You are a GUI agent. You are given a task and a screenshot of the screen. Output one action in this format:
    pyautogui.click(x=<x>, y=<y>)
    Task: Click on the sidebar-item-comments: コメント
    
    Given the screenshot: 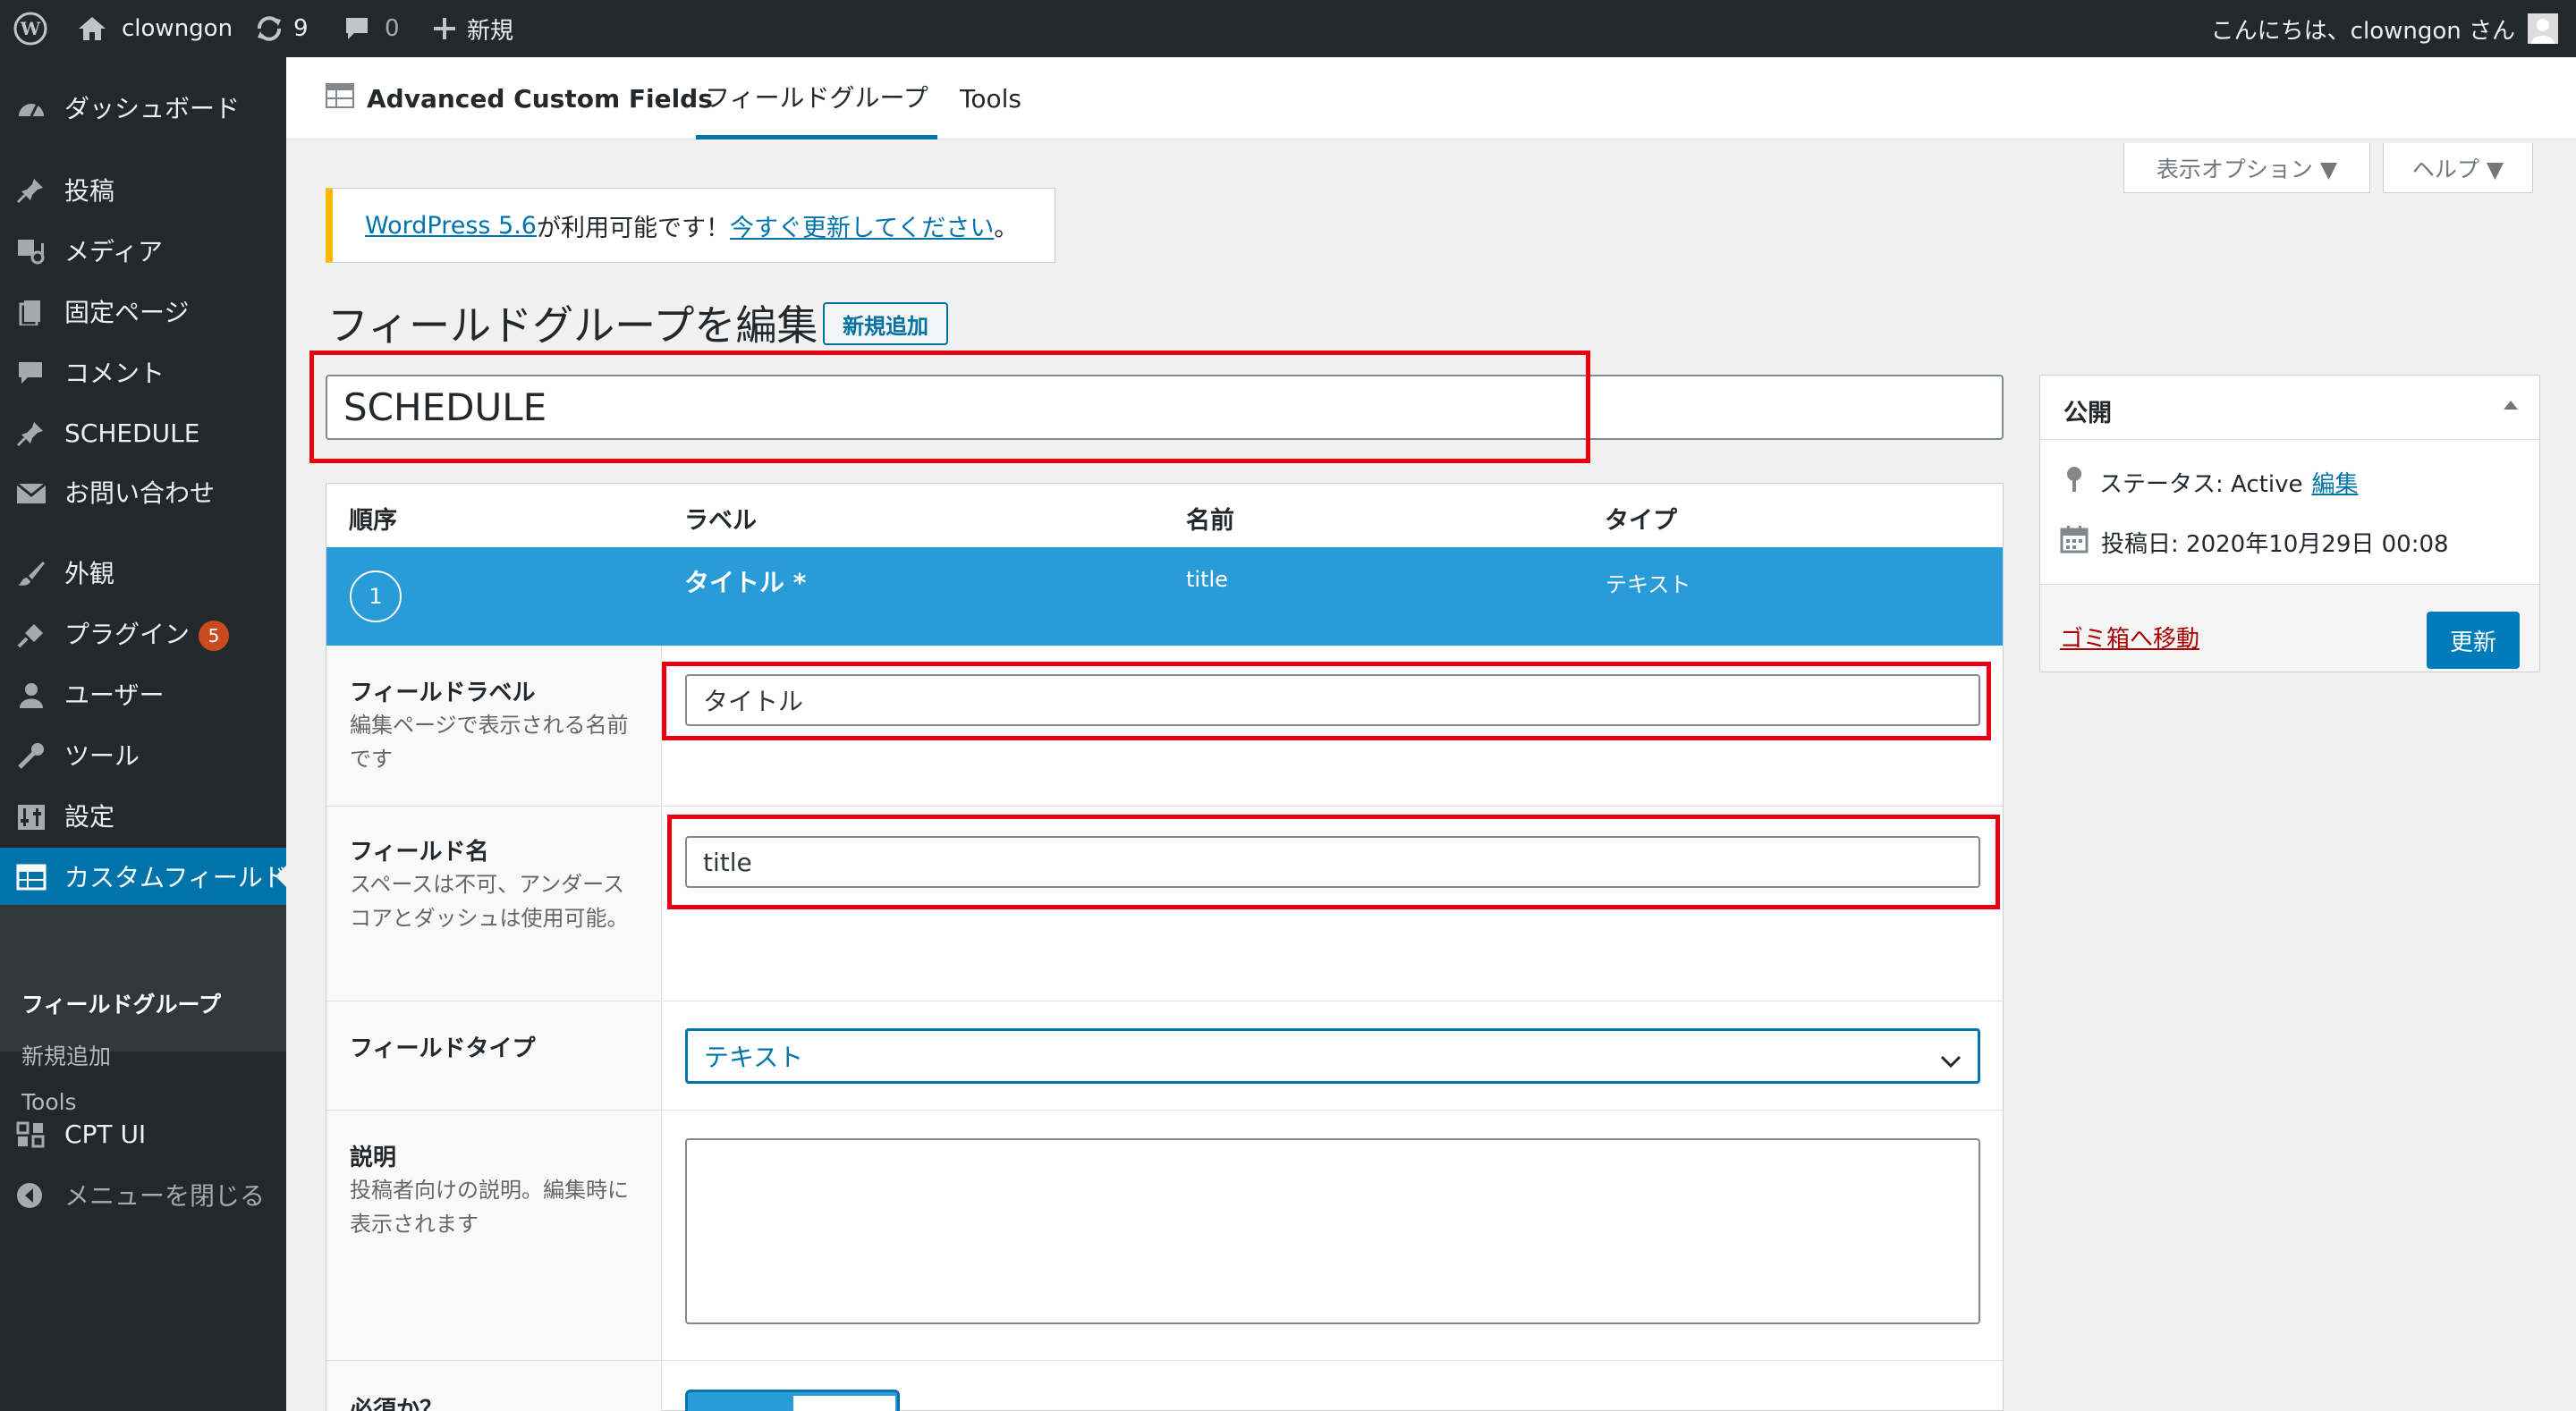 What is the action you would take?
    pyautogui.click(x=143, y=372)
    